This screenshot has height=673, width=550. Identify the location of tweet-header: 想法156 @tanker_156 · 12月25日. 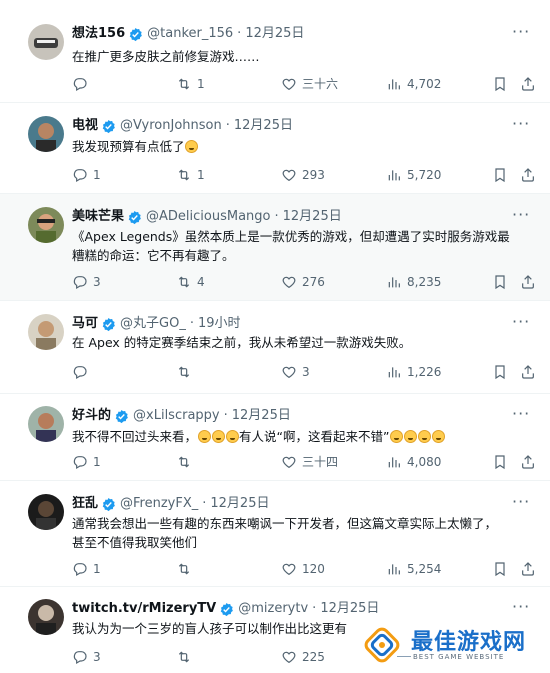
(188, 34).